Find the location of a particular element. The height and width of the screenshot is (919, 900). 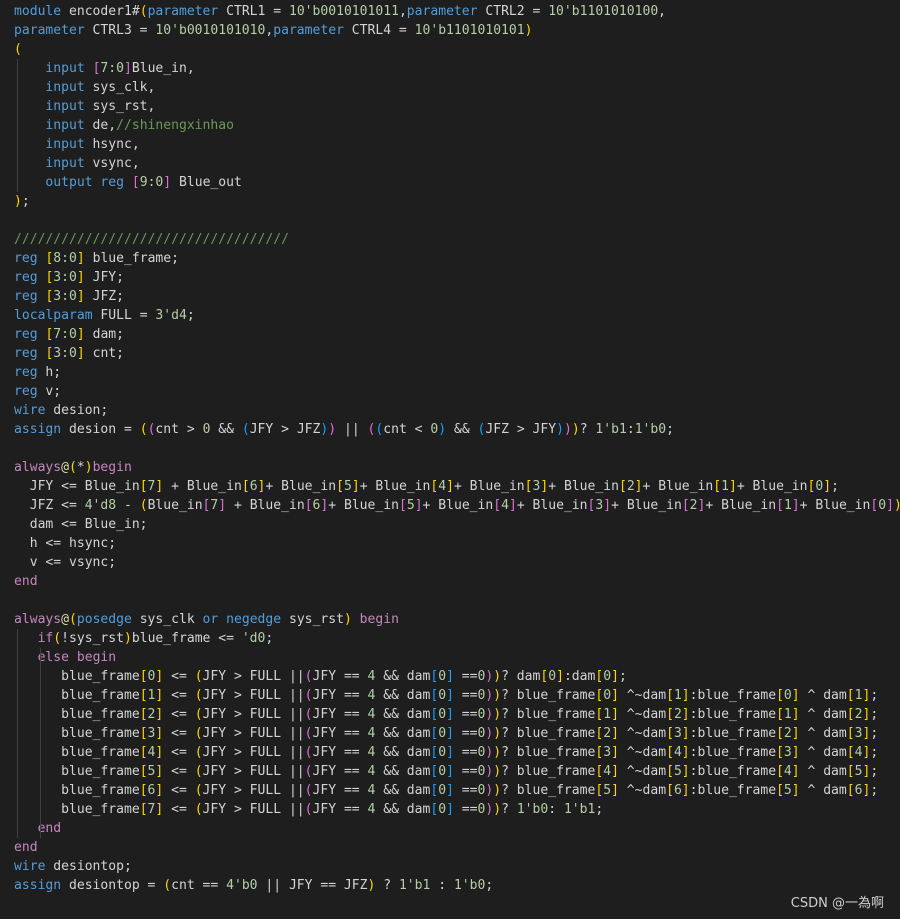

code-token: 3:0 is located at coordinates (65, 277).